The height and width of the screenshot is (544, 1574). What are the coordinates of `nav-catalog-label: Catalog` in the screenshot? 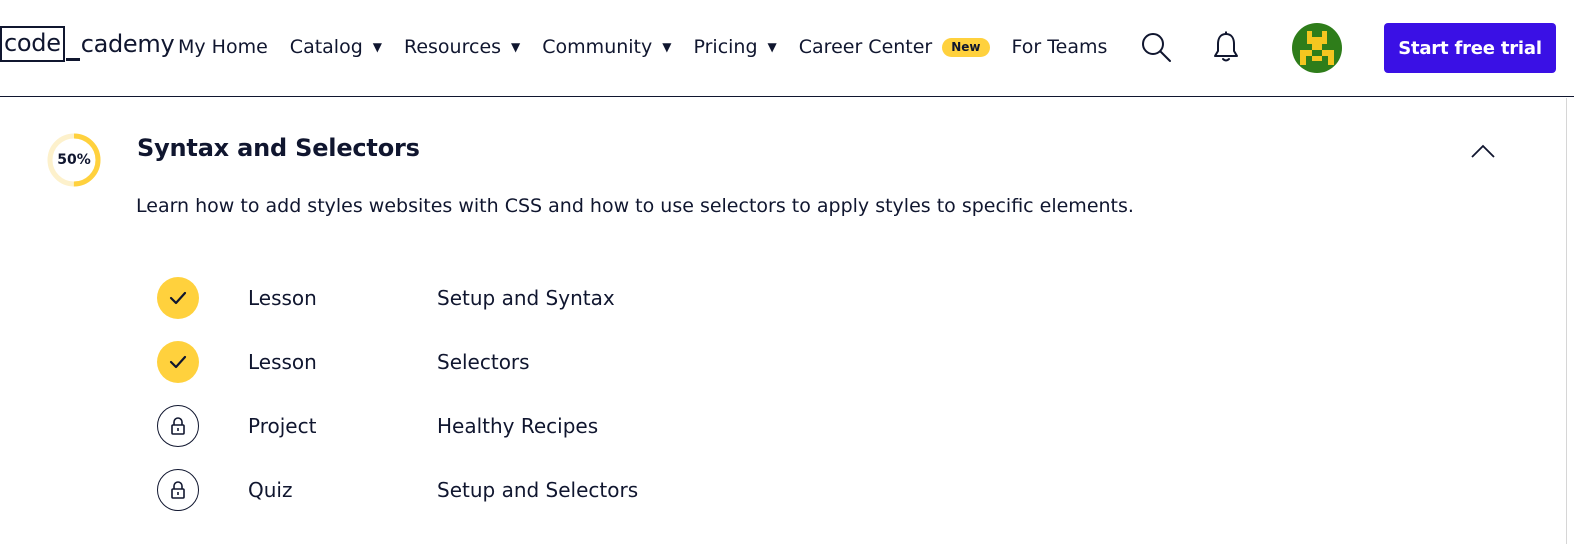 It's located at (326, 47).